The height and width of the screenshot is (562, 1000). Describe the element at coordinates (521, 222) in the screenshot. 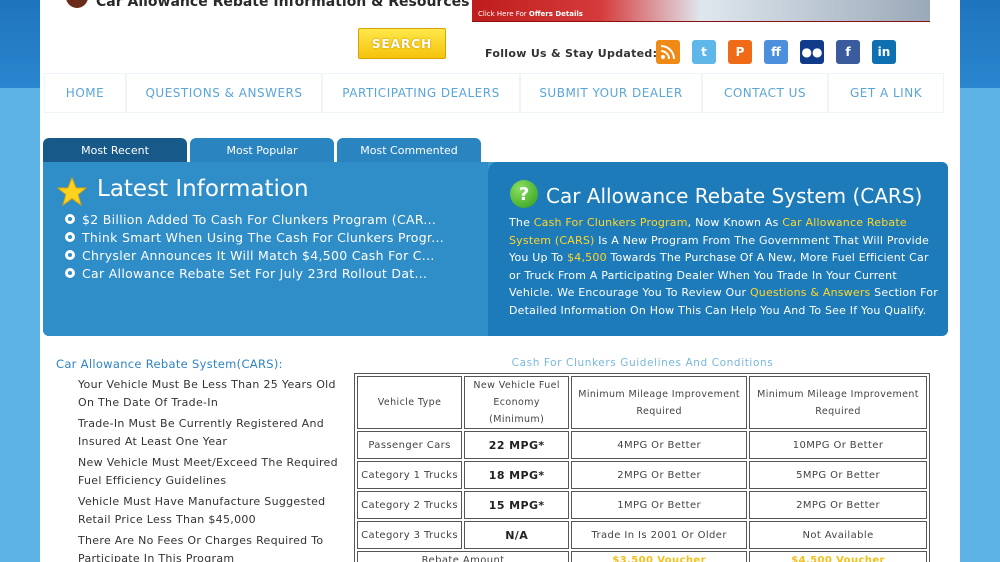

I see `cars-text-1: The` at that location.